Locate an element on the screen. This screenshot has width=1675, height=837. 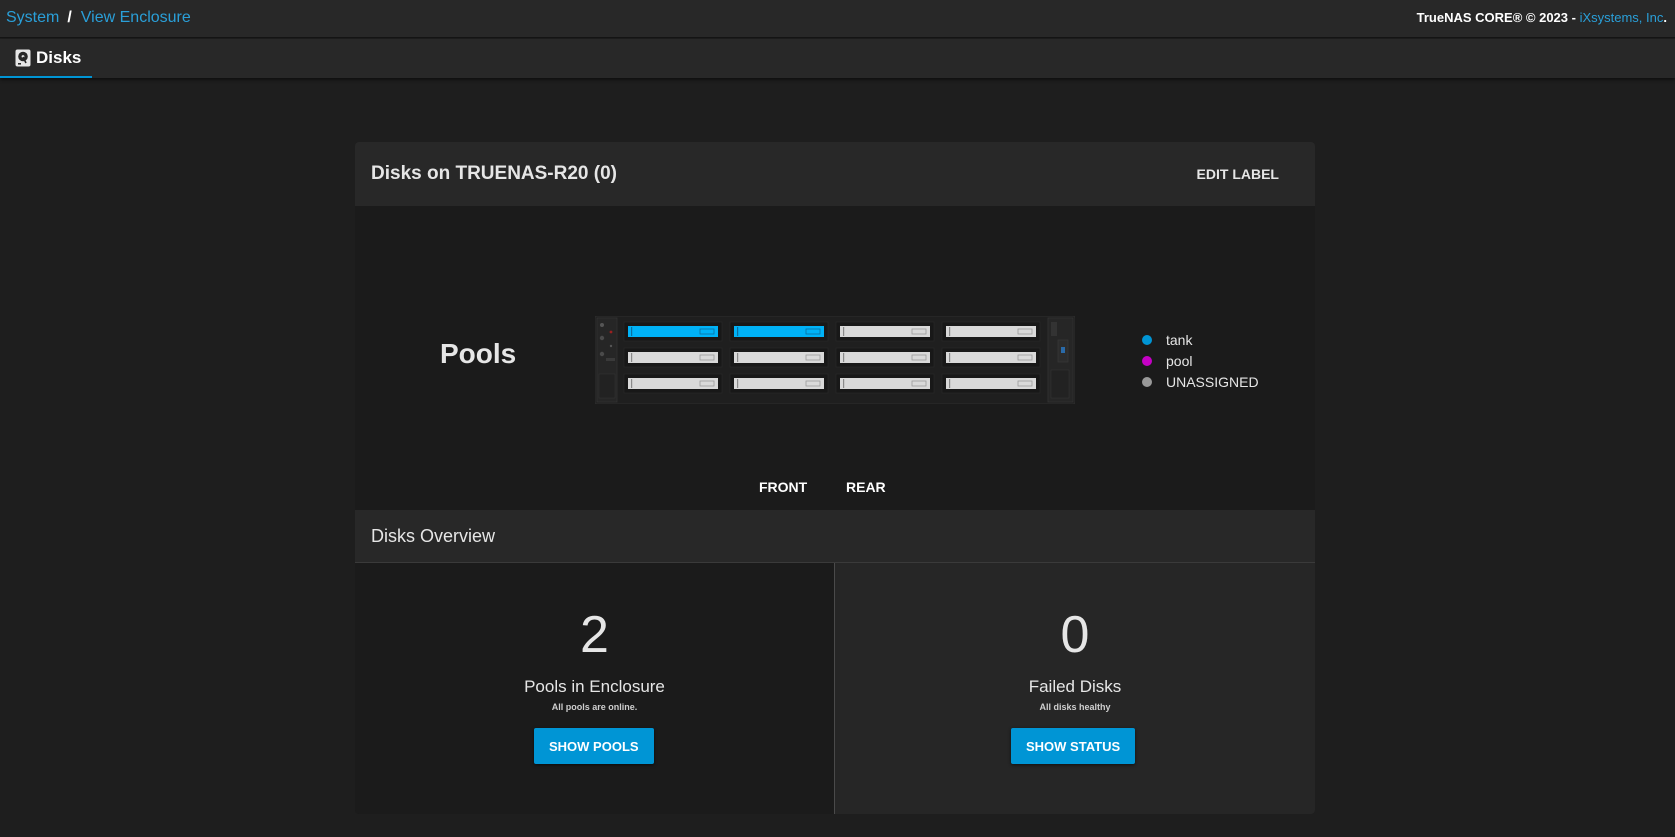
legend-item-unassigned: UNASSIGNED is located at coordinates (1200, 381).